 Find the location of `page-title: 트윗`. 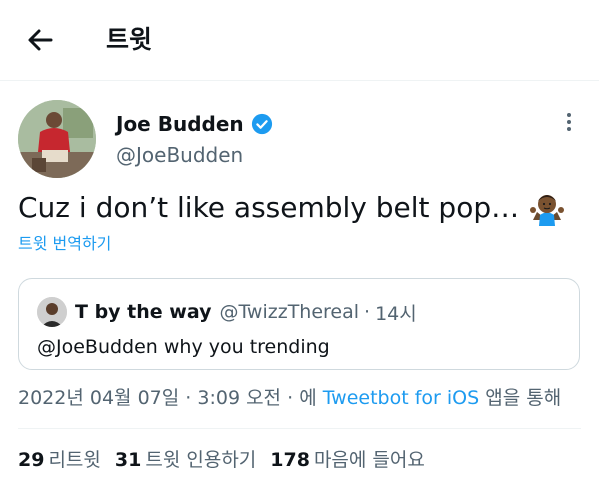

page-title: 트윗 is located at coordinates (129, 39).